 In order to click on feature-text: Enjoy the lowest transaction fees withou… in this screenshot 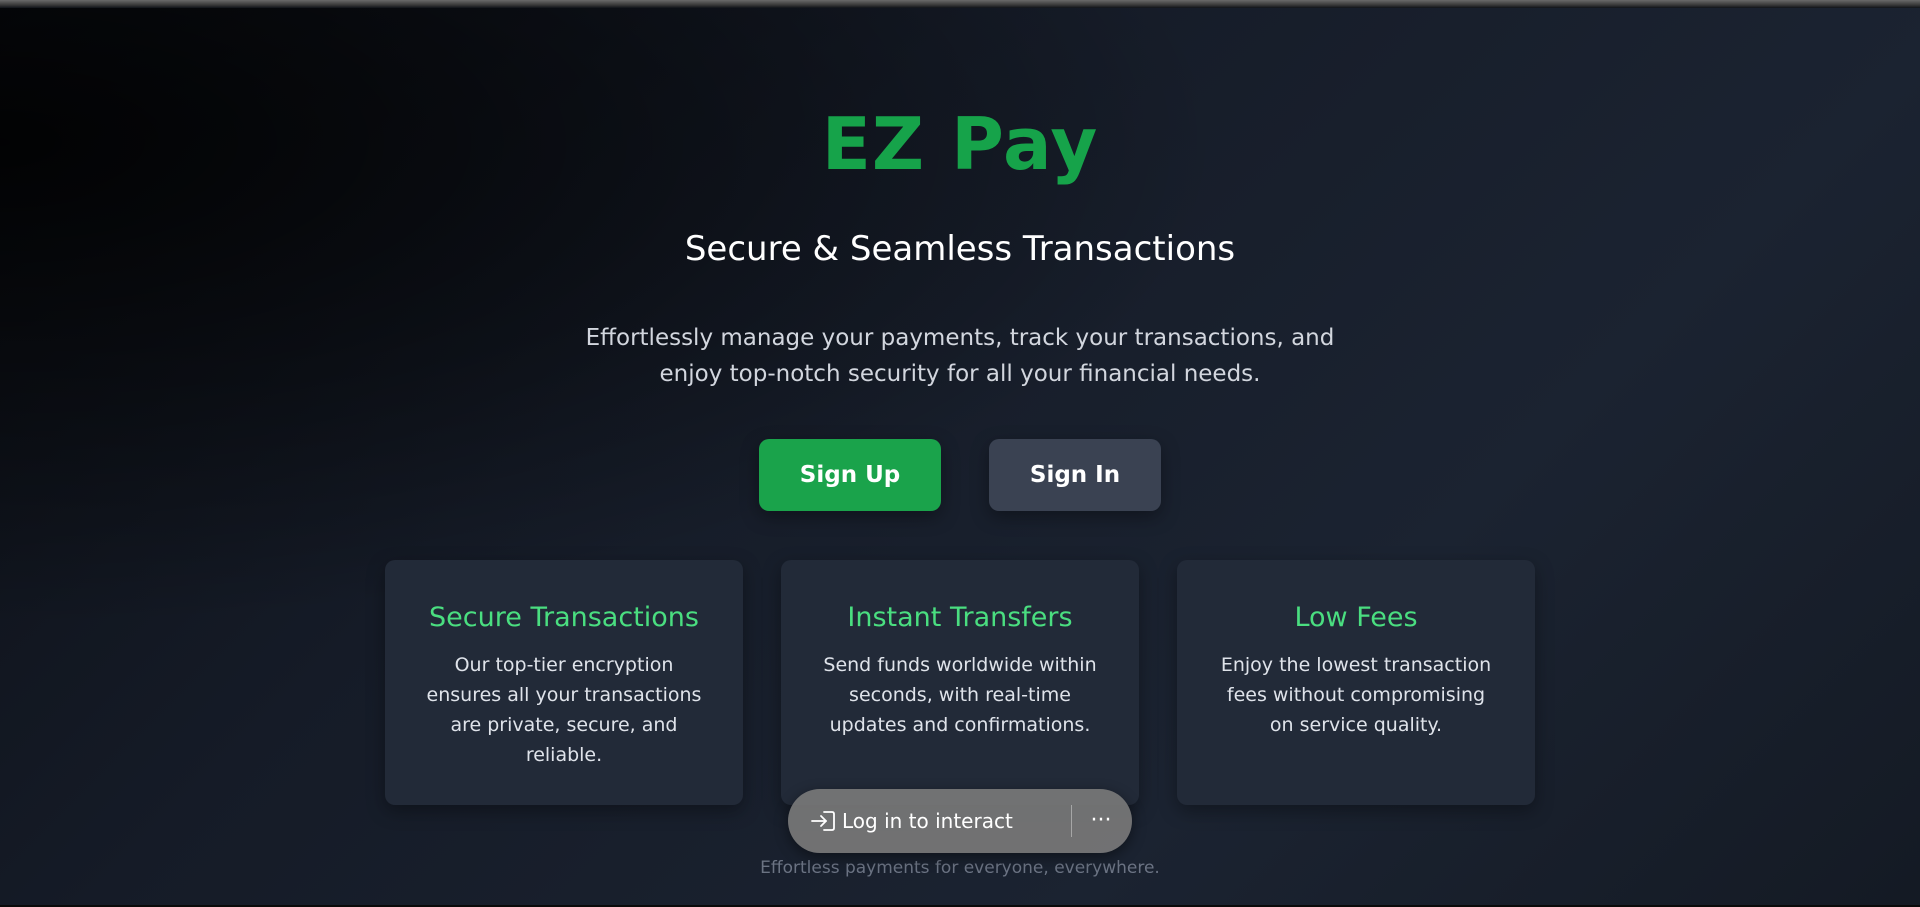, I will do `click(1356, 695)`.